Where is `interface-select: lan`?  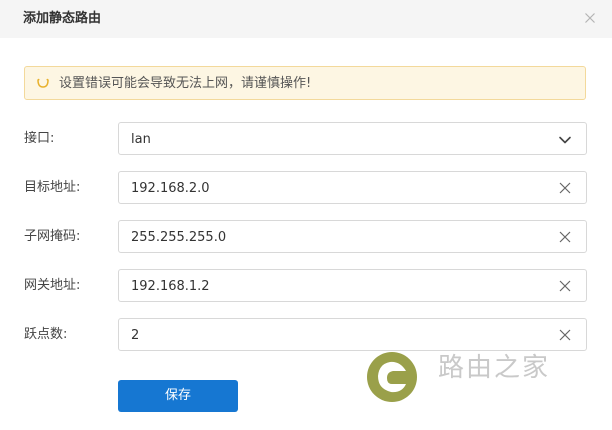 interface-select: lan is located at coordinates (352, 138).